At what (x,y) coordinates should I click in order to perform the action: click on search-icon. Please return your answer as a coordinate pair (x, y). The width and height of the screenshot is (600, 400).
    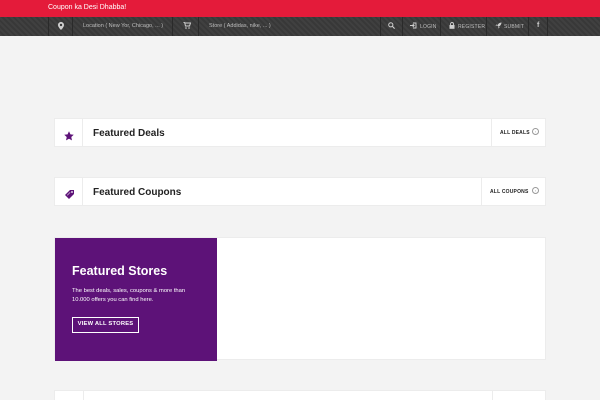
    Looking at the image, I should click on (391, 26).